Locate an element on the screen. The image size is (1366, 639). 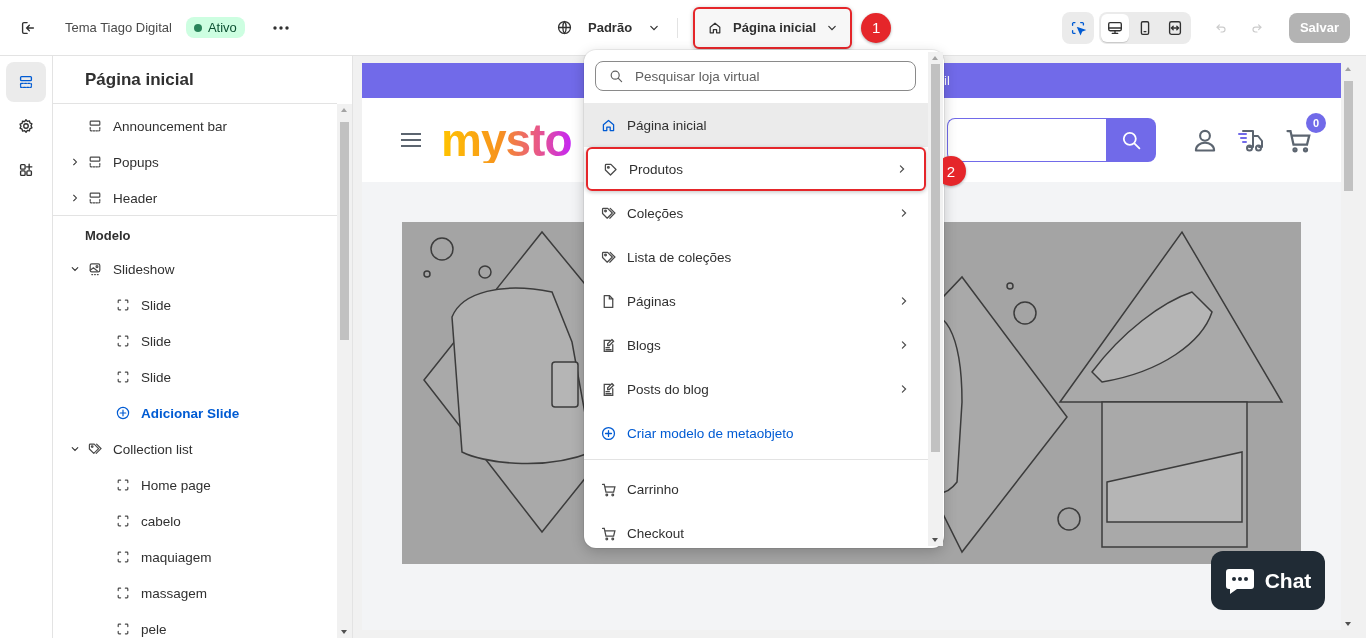
tree-item: cabelo is located at coordinates (195, 521).